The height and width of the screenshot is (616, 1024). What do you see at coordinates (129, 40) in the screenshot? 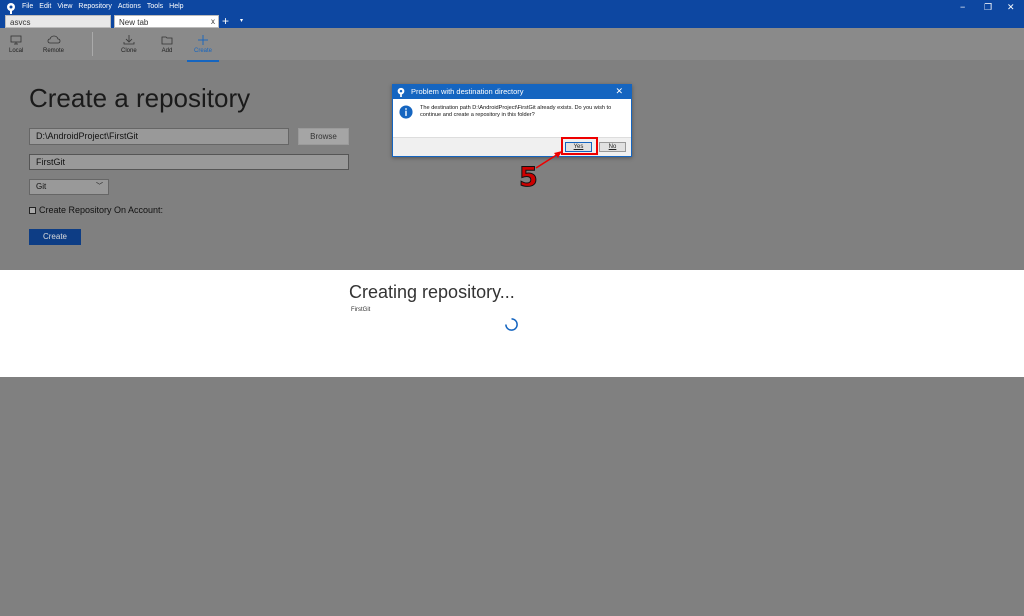
I see `download-icon` at bounding box center [129, 40].